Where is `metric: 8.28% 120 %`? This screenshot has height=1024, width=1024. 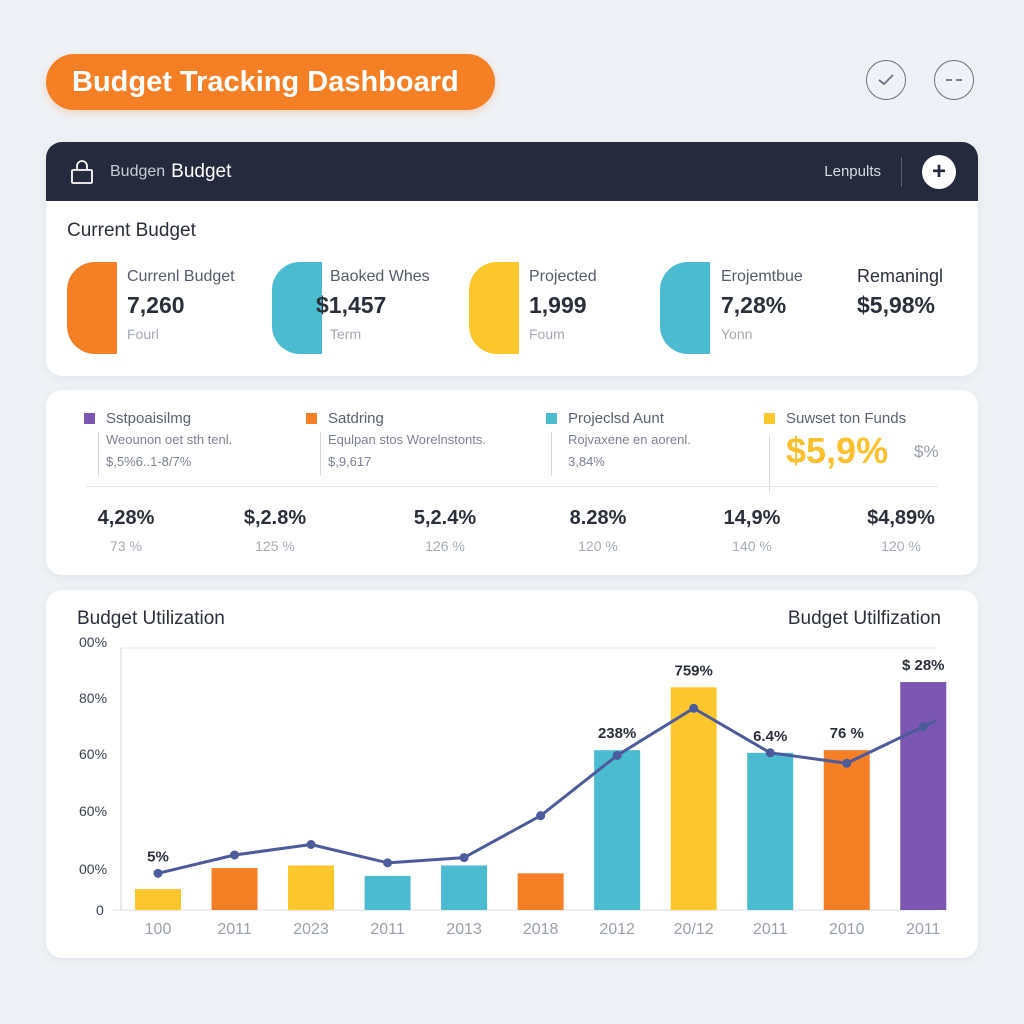
metric: 8.28% 120 % is located at coordinates (598, 530).